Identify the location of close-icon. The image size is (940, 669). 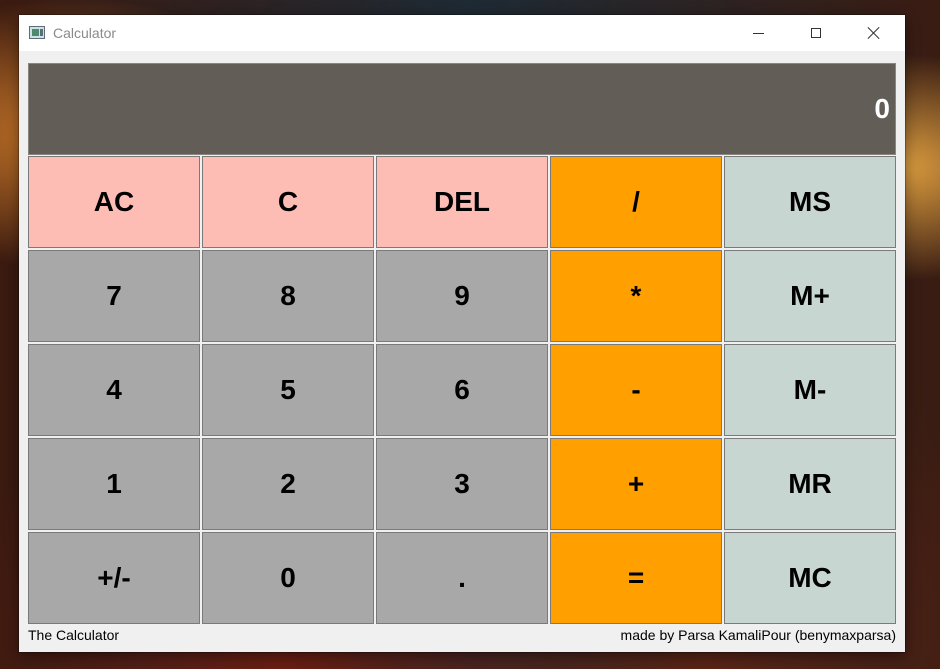
(874, 33).